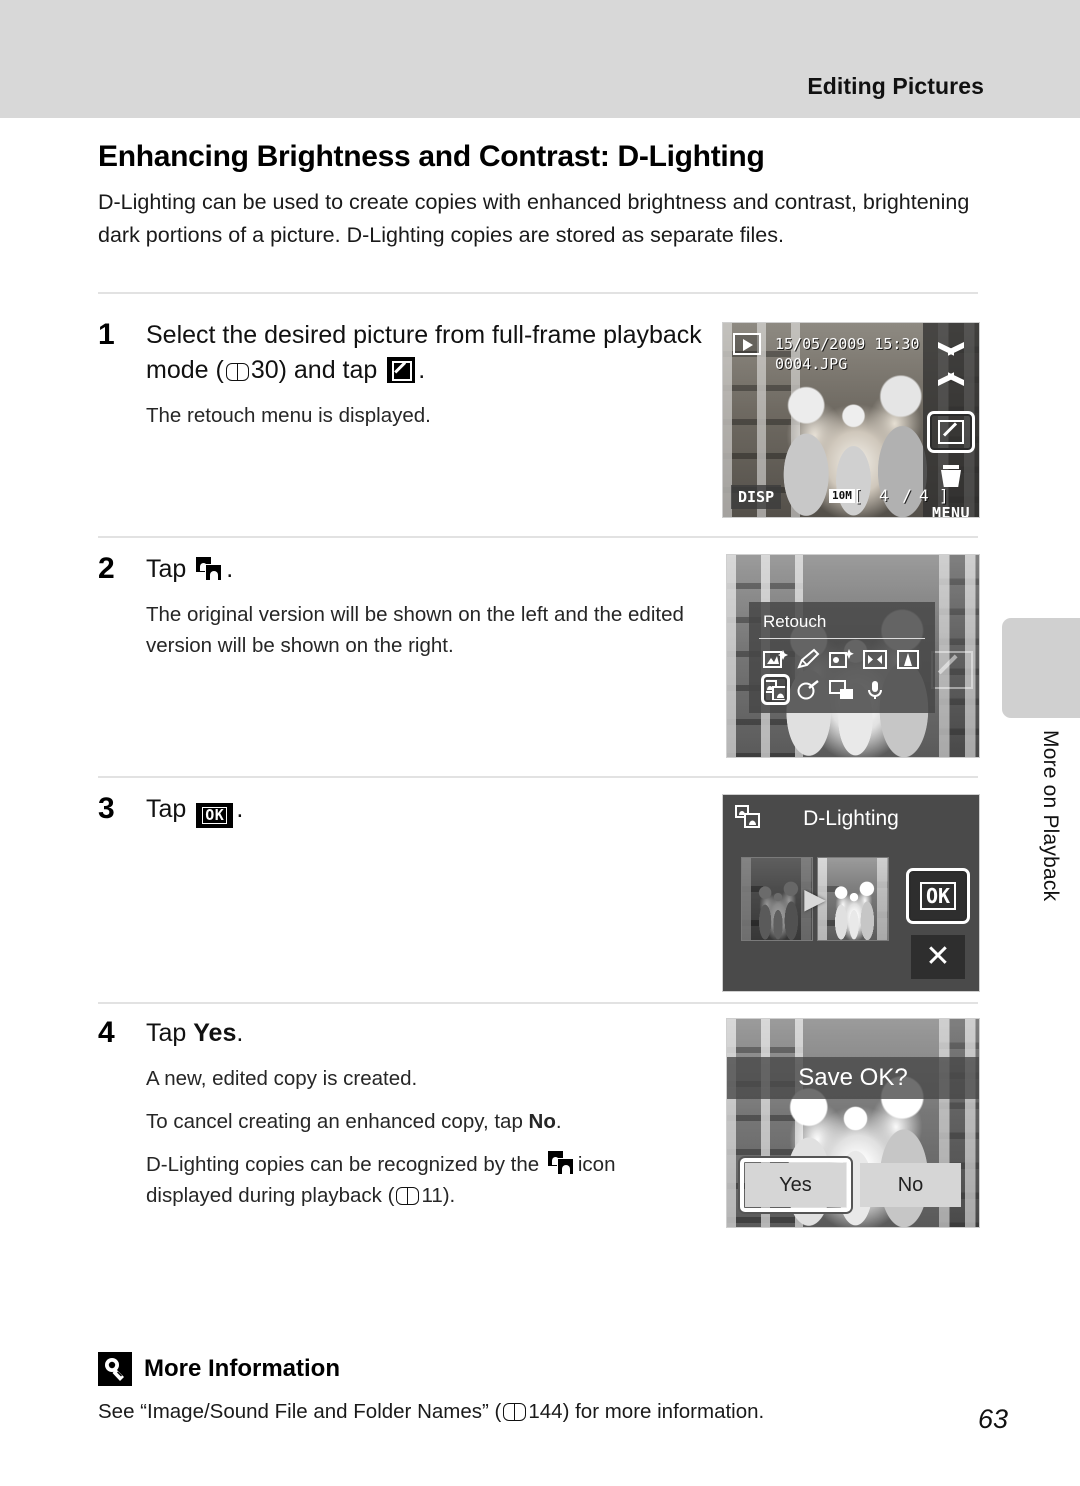  I want to click on no-button: No, so click(910, 1185).